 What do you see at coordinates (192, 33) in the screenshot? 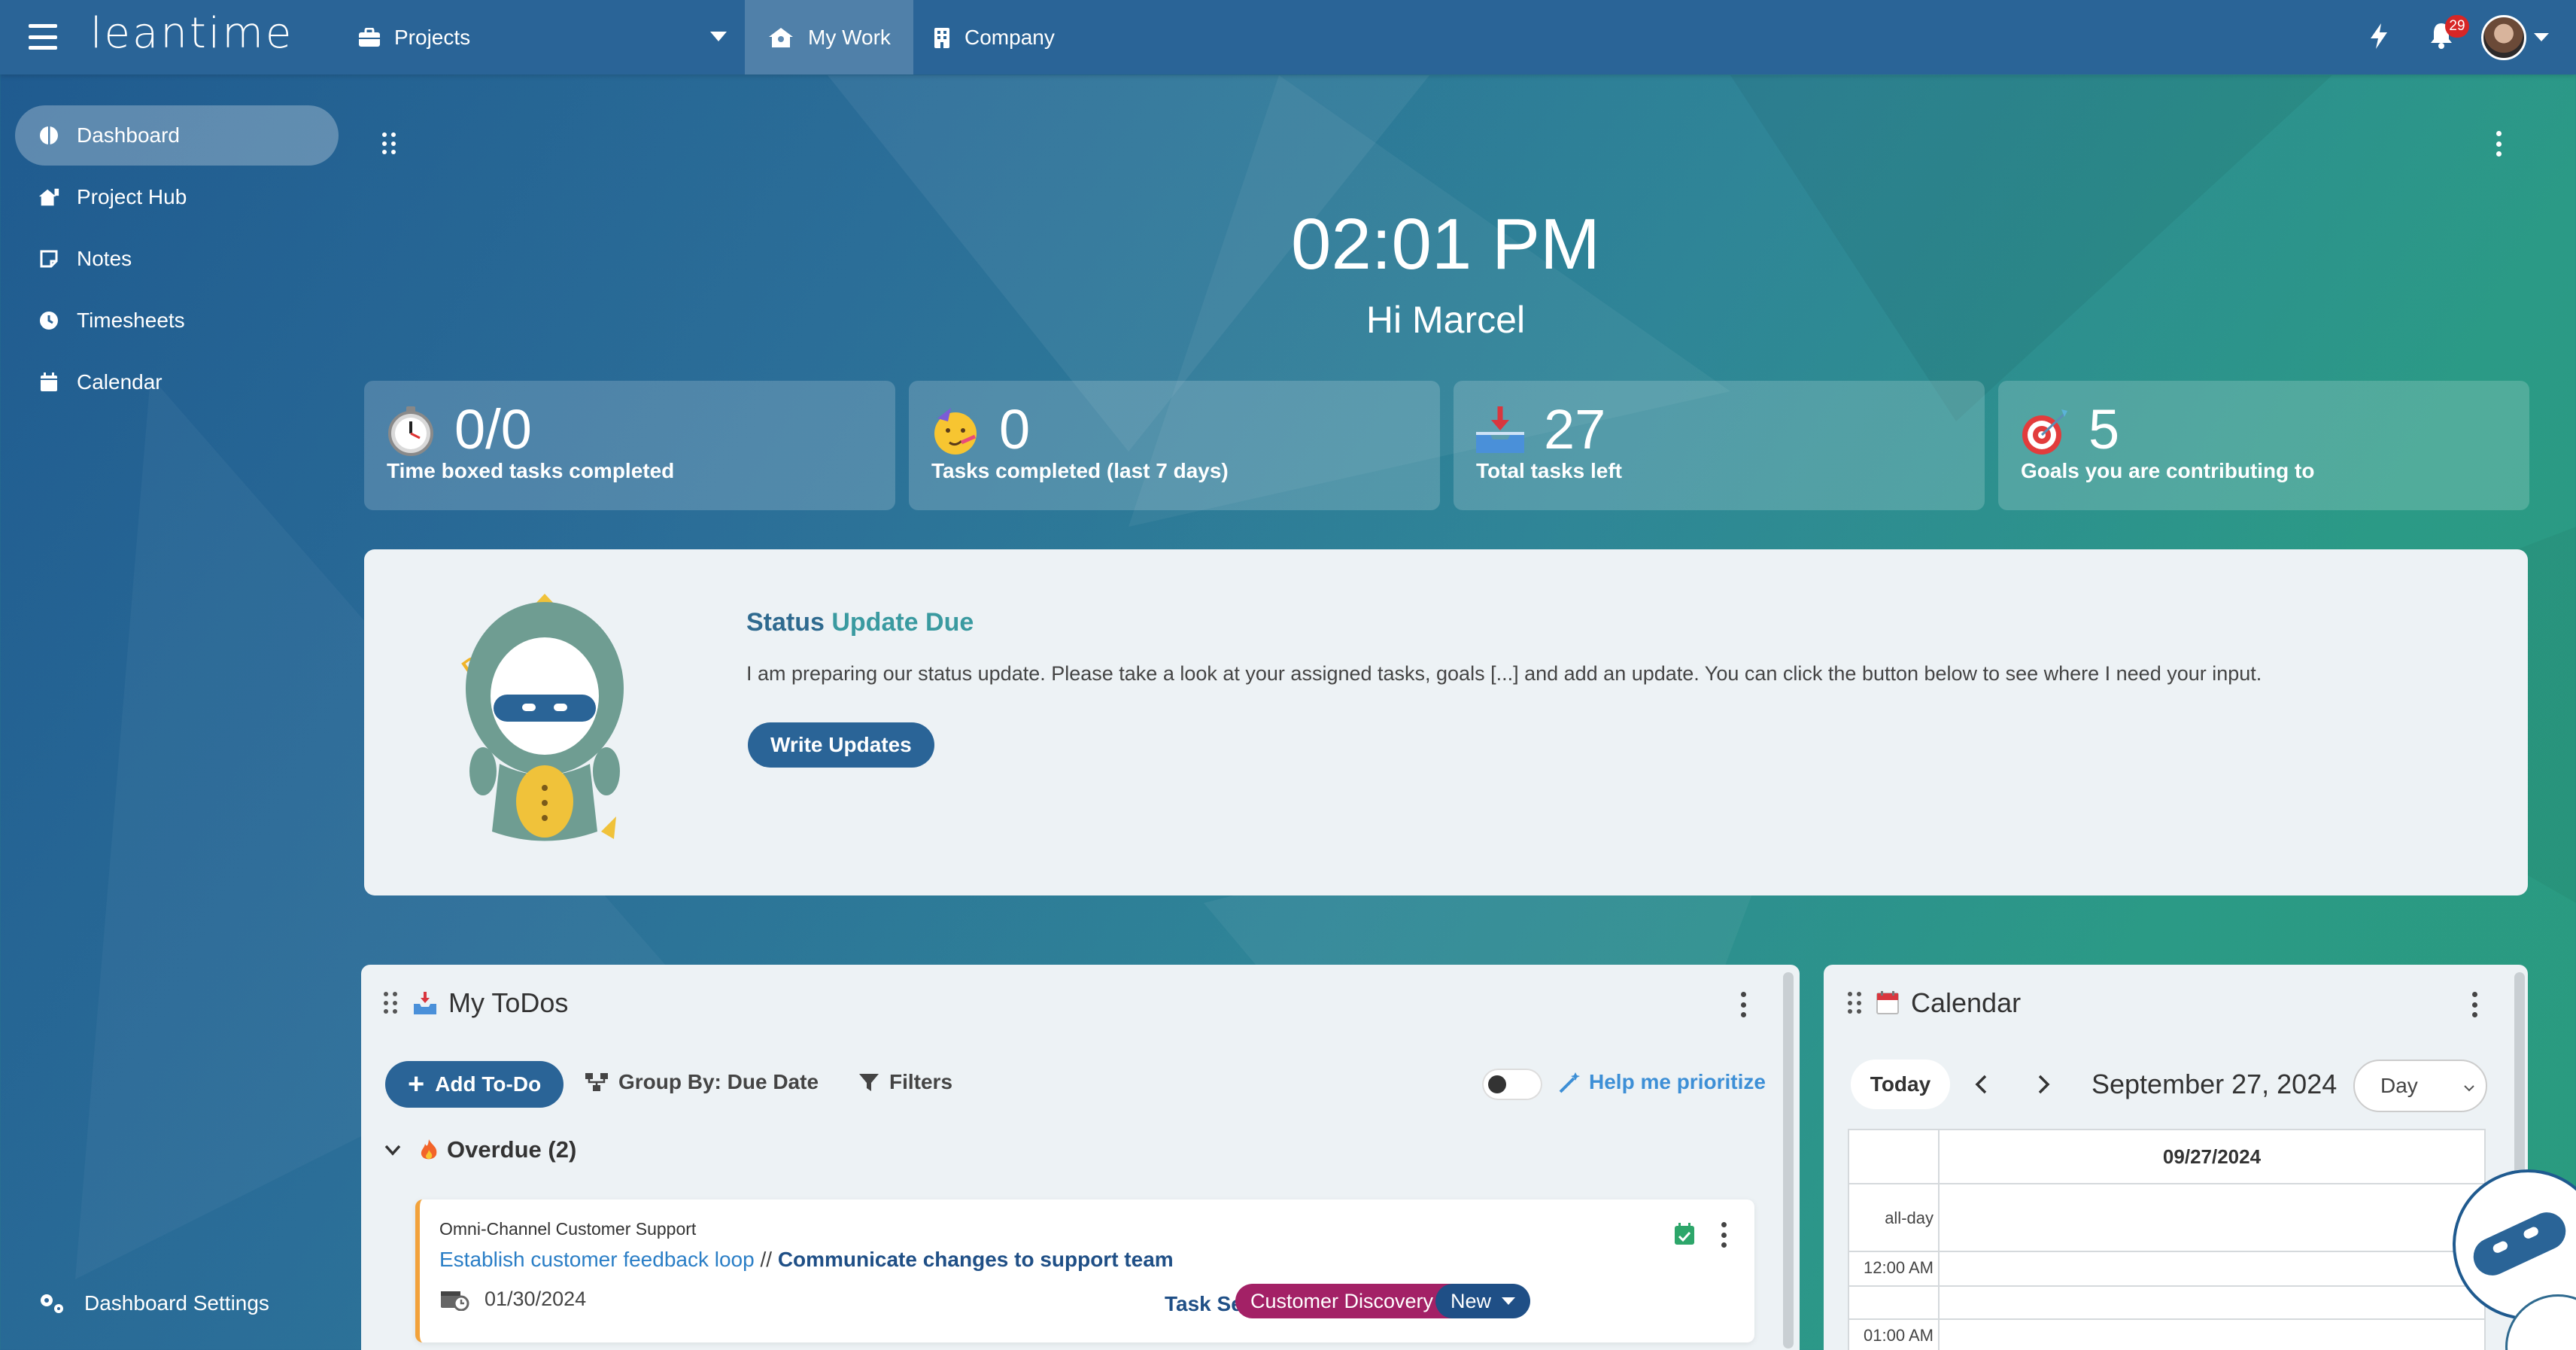
I see `app-logo: leantime` at bounding box center [192, 33].